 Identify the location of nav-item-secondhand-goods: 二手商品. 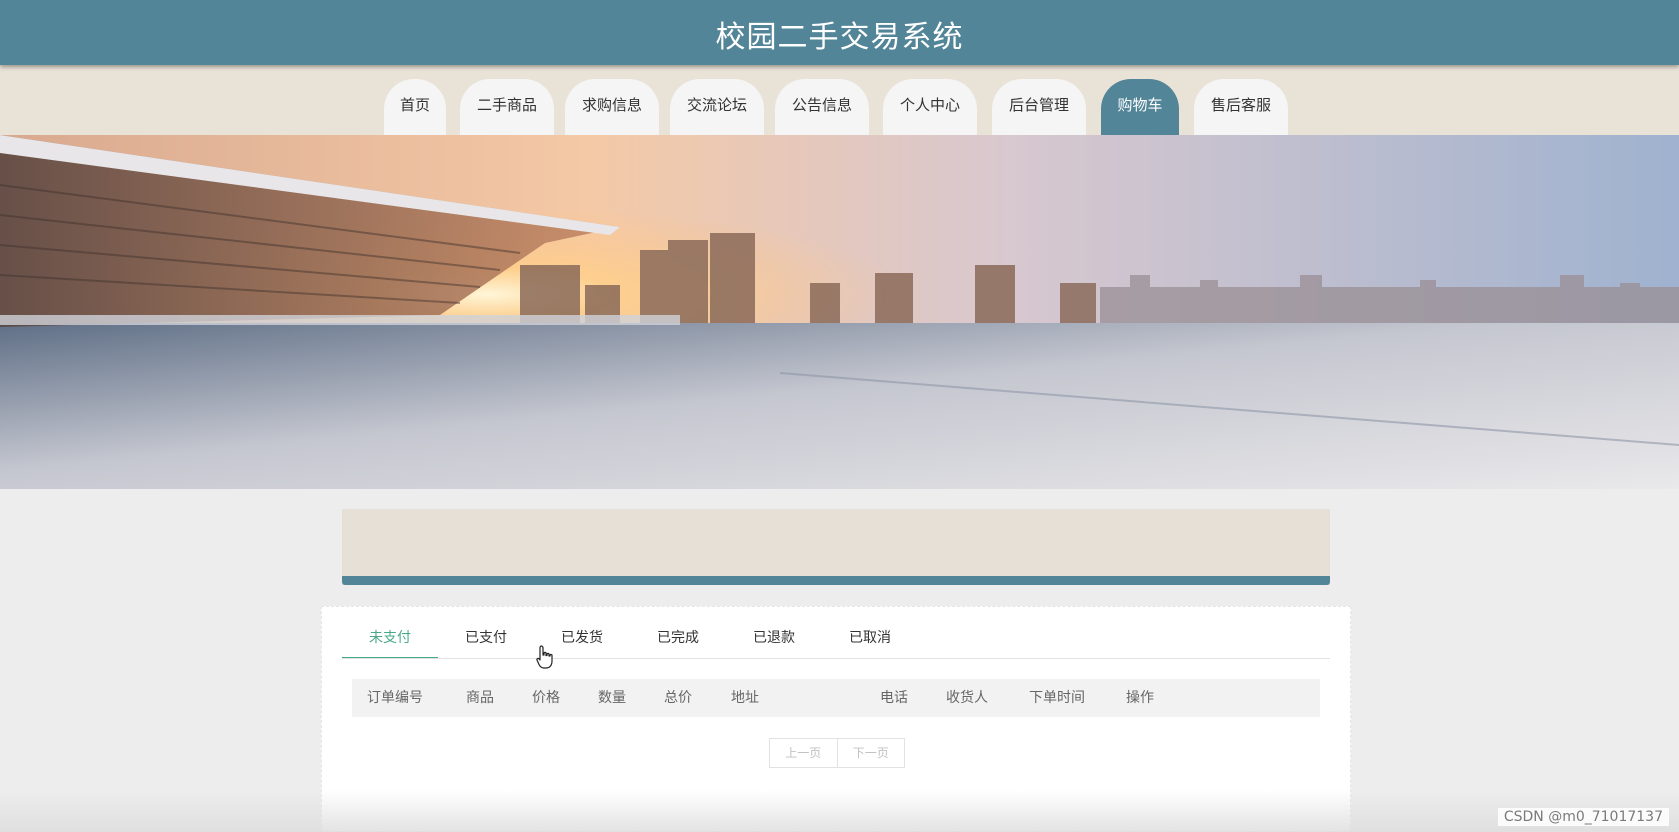
(507, 107).